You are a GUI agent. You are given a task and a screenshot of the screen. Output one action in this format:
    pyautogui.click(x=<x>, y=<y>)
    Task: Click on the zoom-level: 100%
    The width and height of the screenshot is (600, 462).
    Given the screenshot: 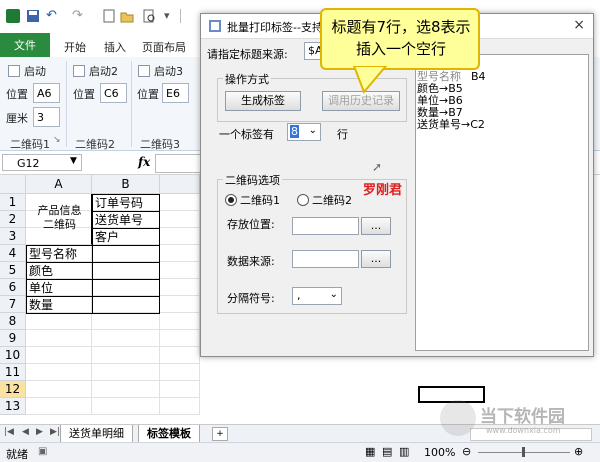 What is the action you would take?
    pyautogui.click(x=439, y=452)
    